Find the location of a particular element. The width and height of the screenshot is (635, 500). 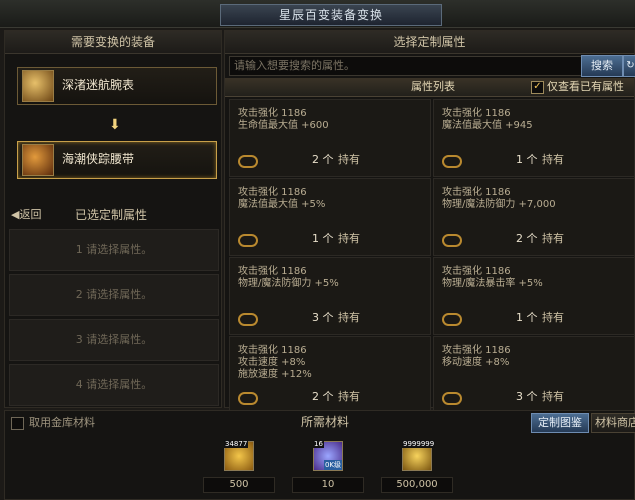

attribute-list-title: 属性列表 is located at coordinates (433, 86).